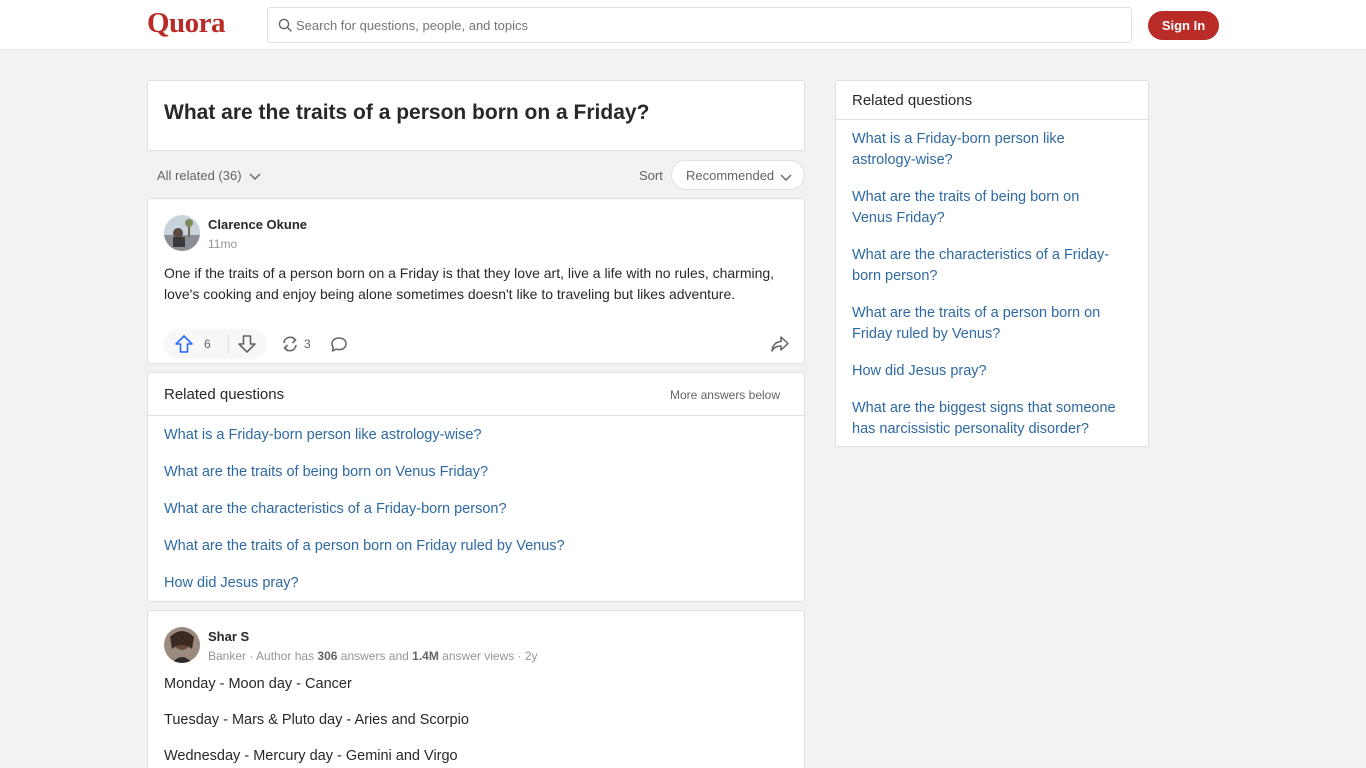 This screenshot has width=1366, height=768. Describe the element at coordinates (247, 346) in the screenshot. I see `downvote-icon` at that location.